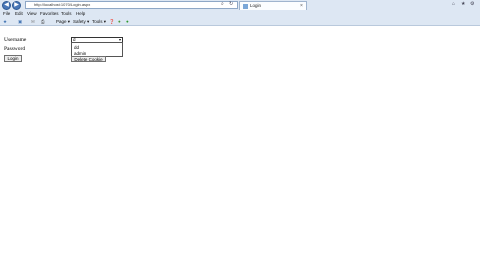 Image resolution: width=480 pixels, height=270 pixels. Describe the element at coordinates (240, 13) in the screenshot. I see `menu-bar` at that location.